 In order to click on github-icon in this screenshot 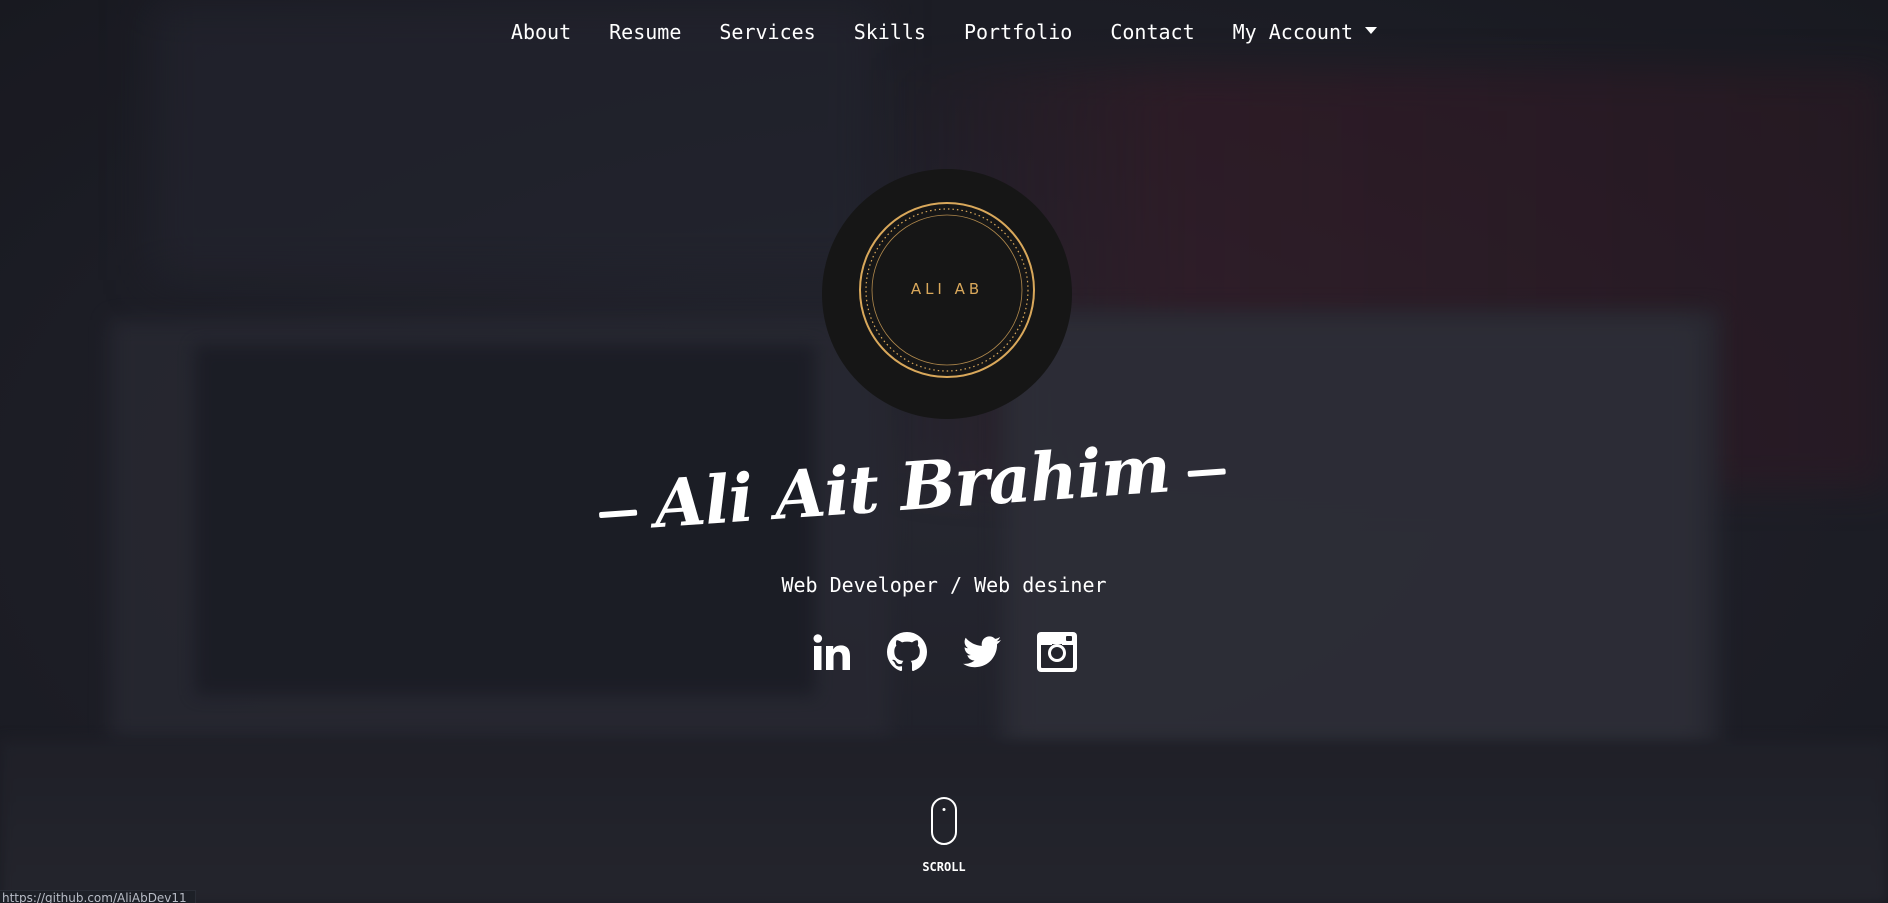, I will do `click(906, 652)`.